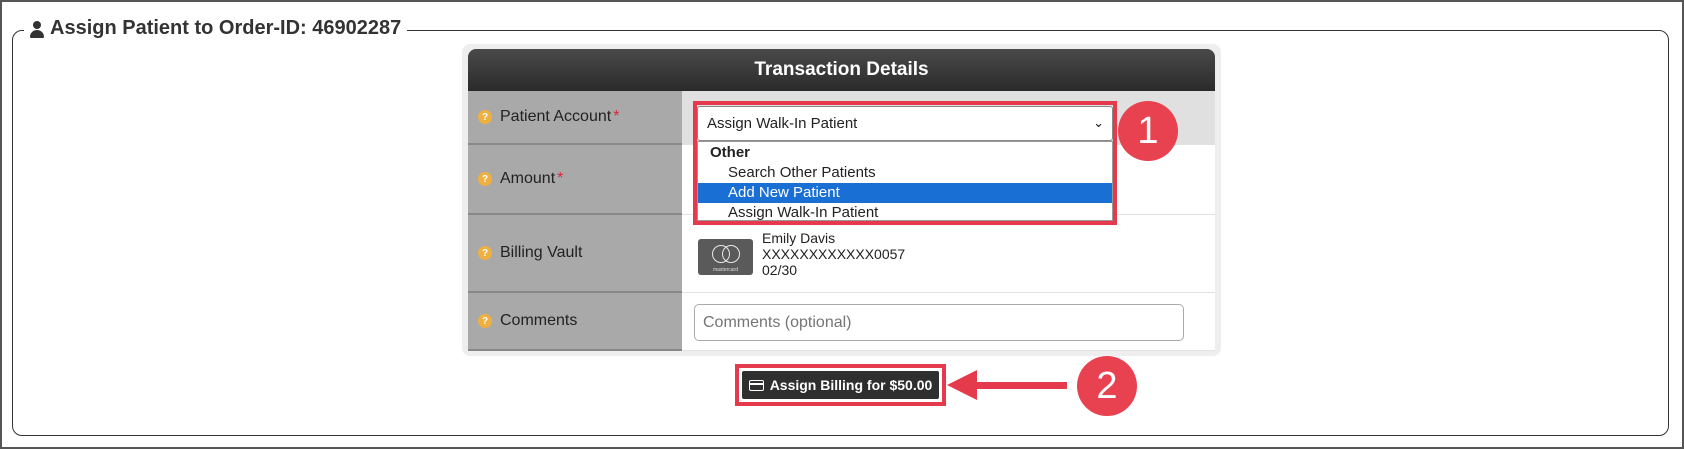 The width and height of the screenshot is (1684, 449). Describe the element at coordinates (539, 320) in the screenshot. I see `label-text: Comments` at that location.